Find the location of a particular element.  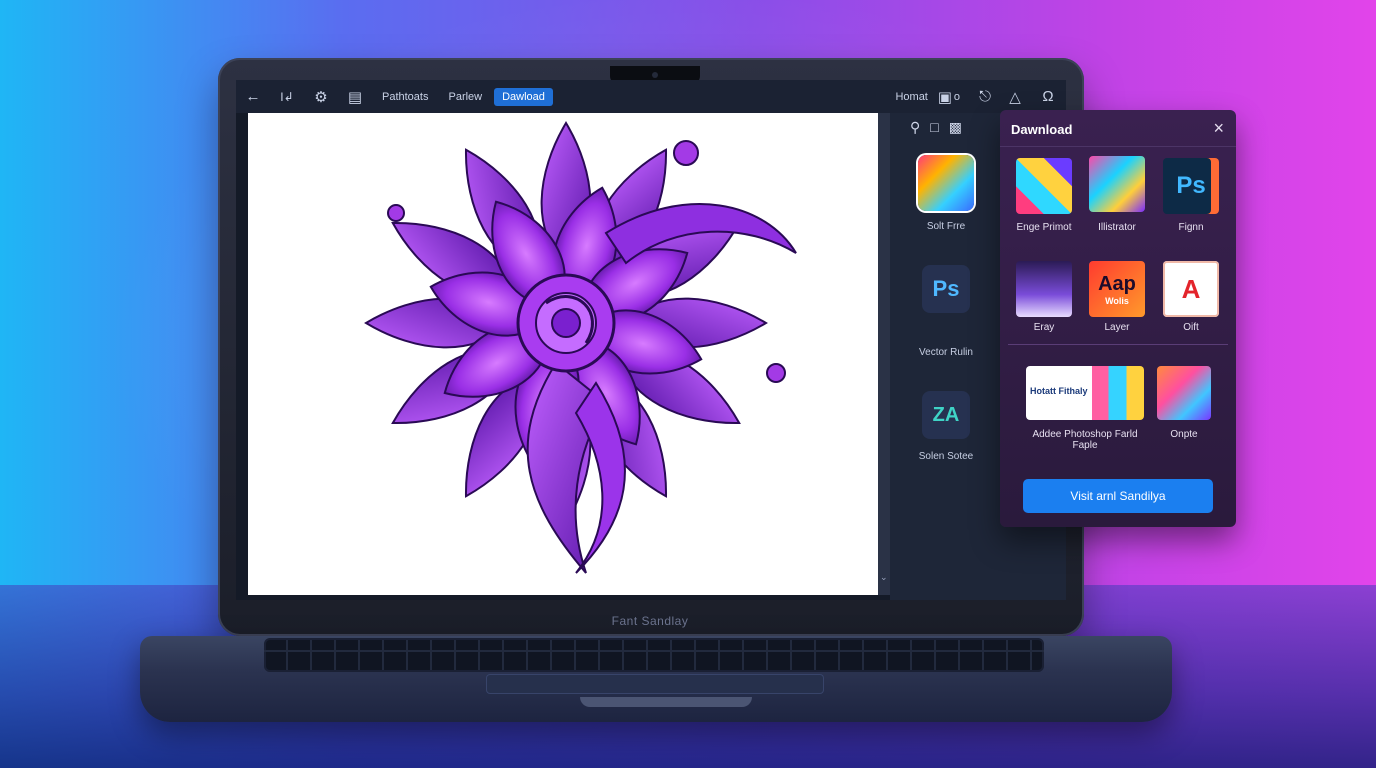

print-icon: ⎋ is located at coordinates (985, 96).